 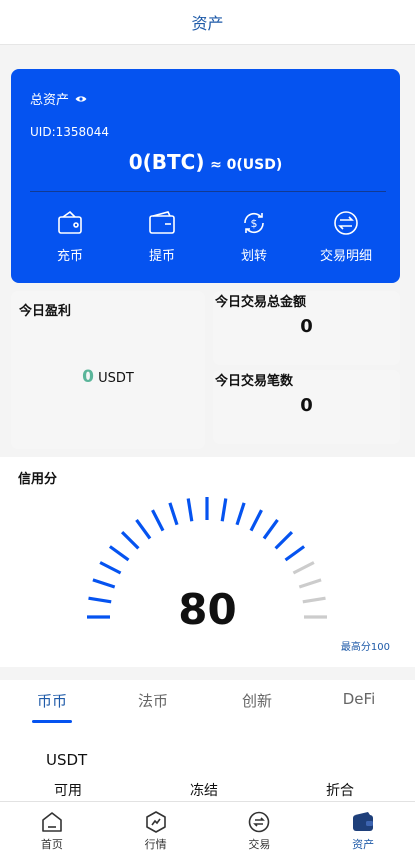 I want to click on total-assets-row: 总资产, so click(x=58, y=98).